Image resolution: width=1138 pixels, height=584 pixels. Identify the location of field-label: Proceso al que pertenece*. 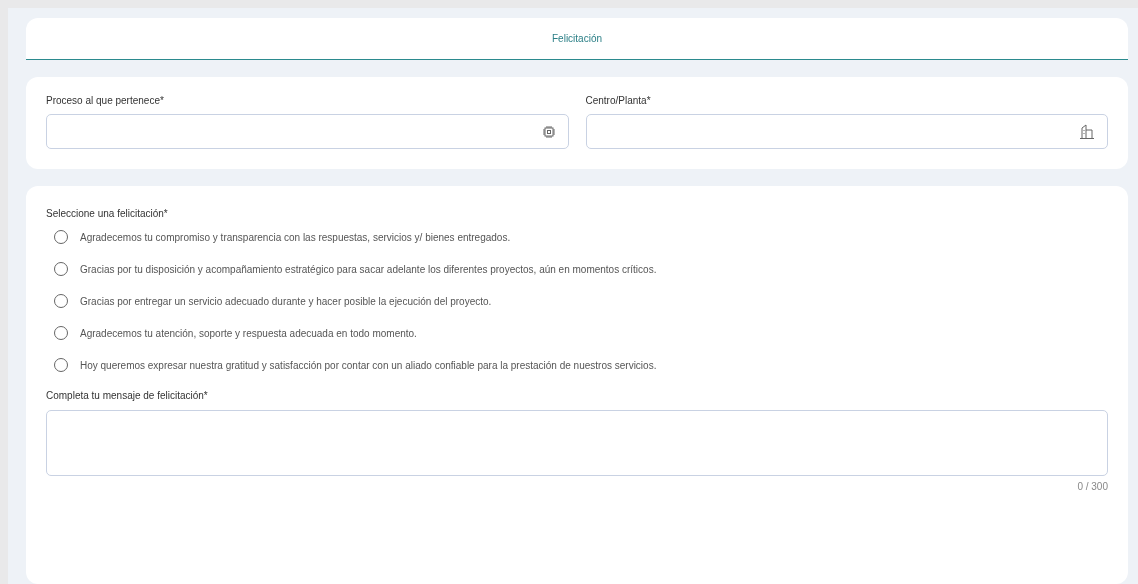
(105, 100).